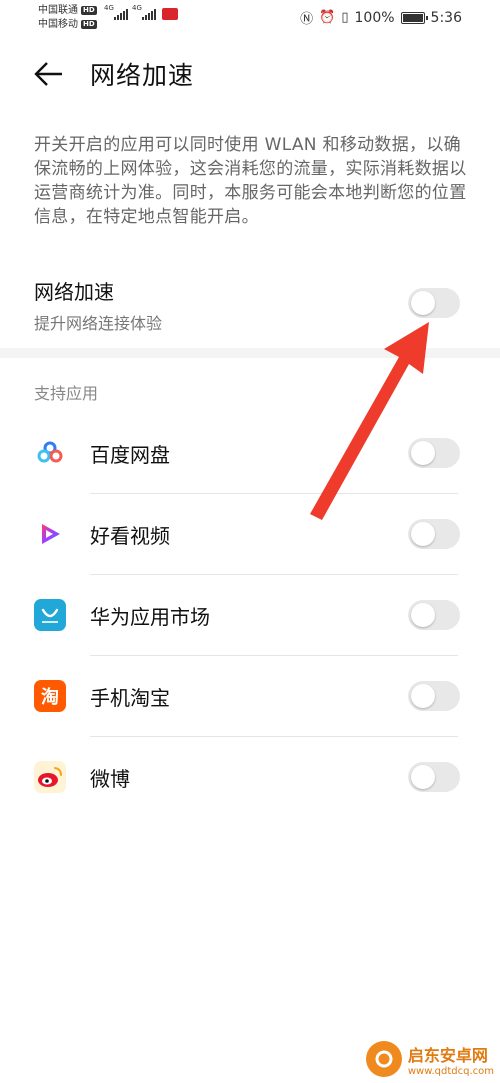 This screenshot has height=1083, width=500. Describe the element at coordinates (66, 393) in the screenshot. I see `section-title: 支持应用` at that location.